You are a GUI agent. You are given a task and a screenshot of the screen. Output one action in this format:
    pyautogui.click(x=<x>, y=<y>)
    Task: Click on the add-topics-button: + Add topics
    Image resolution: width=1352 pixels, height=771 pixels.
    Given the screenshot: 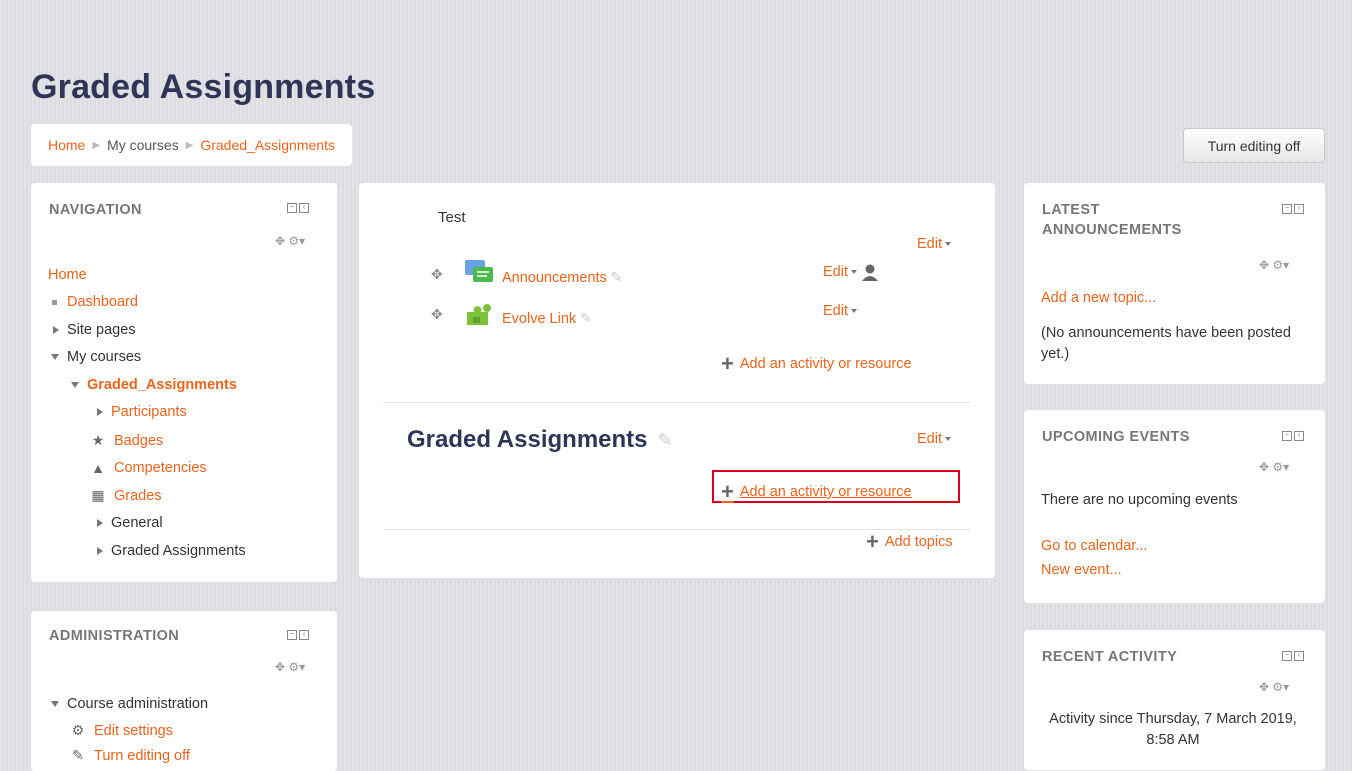 What is the action you would take?
    pyautogui.click(x=909, y=541)
    